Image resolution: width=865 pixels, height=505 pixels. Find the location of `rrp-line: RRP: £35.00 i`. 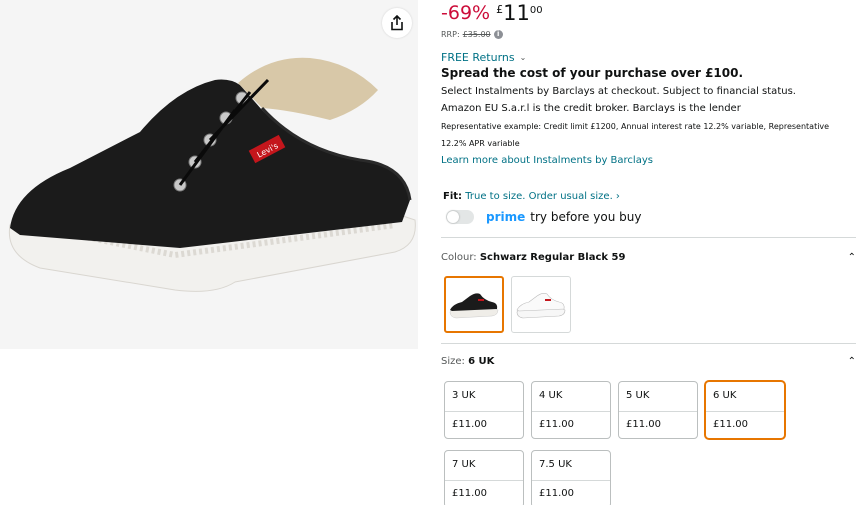

rrp-line: RRP: £35.00 i is located at coordinates (472, 34).